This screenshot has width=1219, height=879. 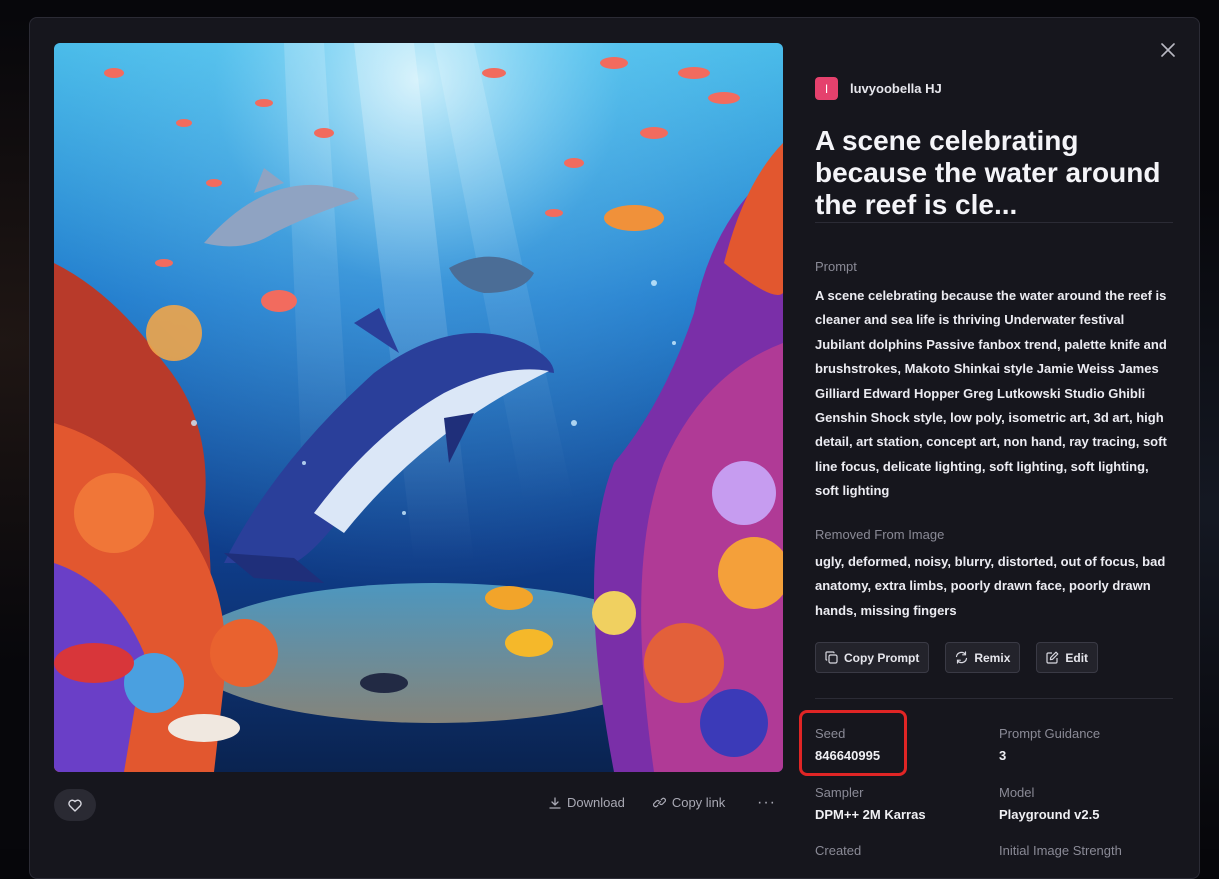 I want to click on remix-icon, so click(x=962, y=657).